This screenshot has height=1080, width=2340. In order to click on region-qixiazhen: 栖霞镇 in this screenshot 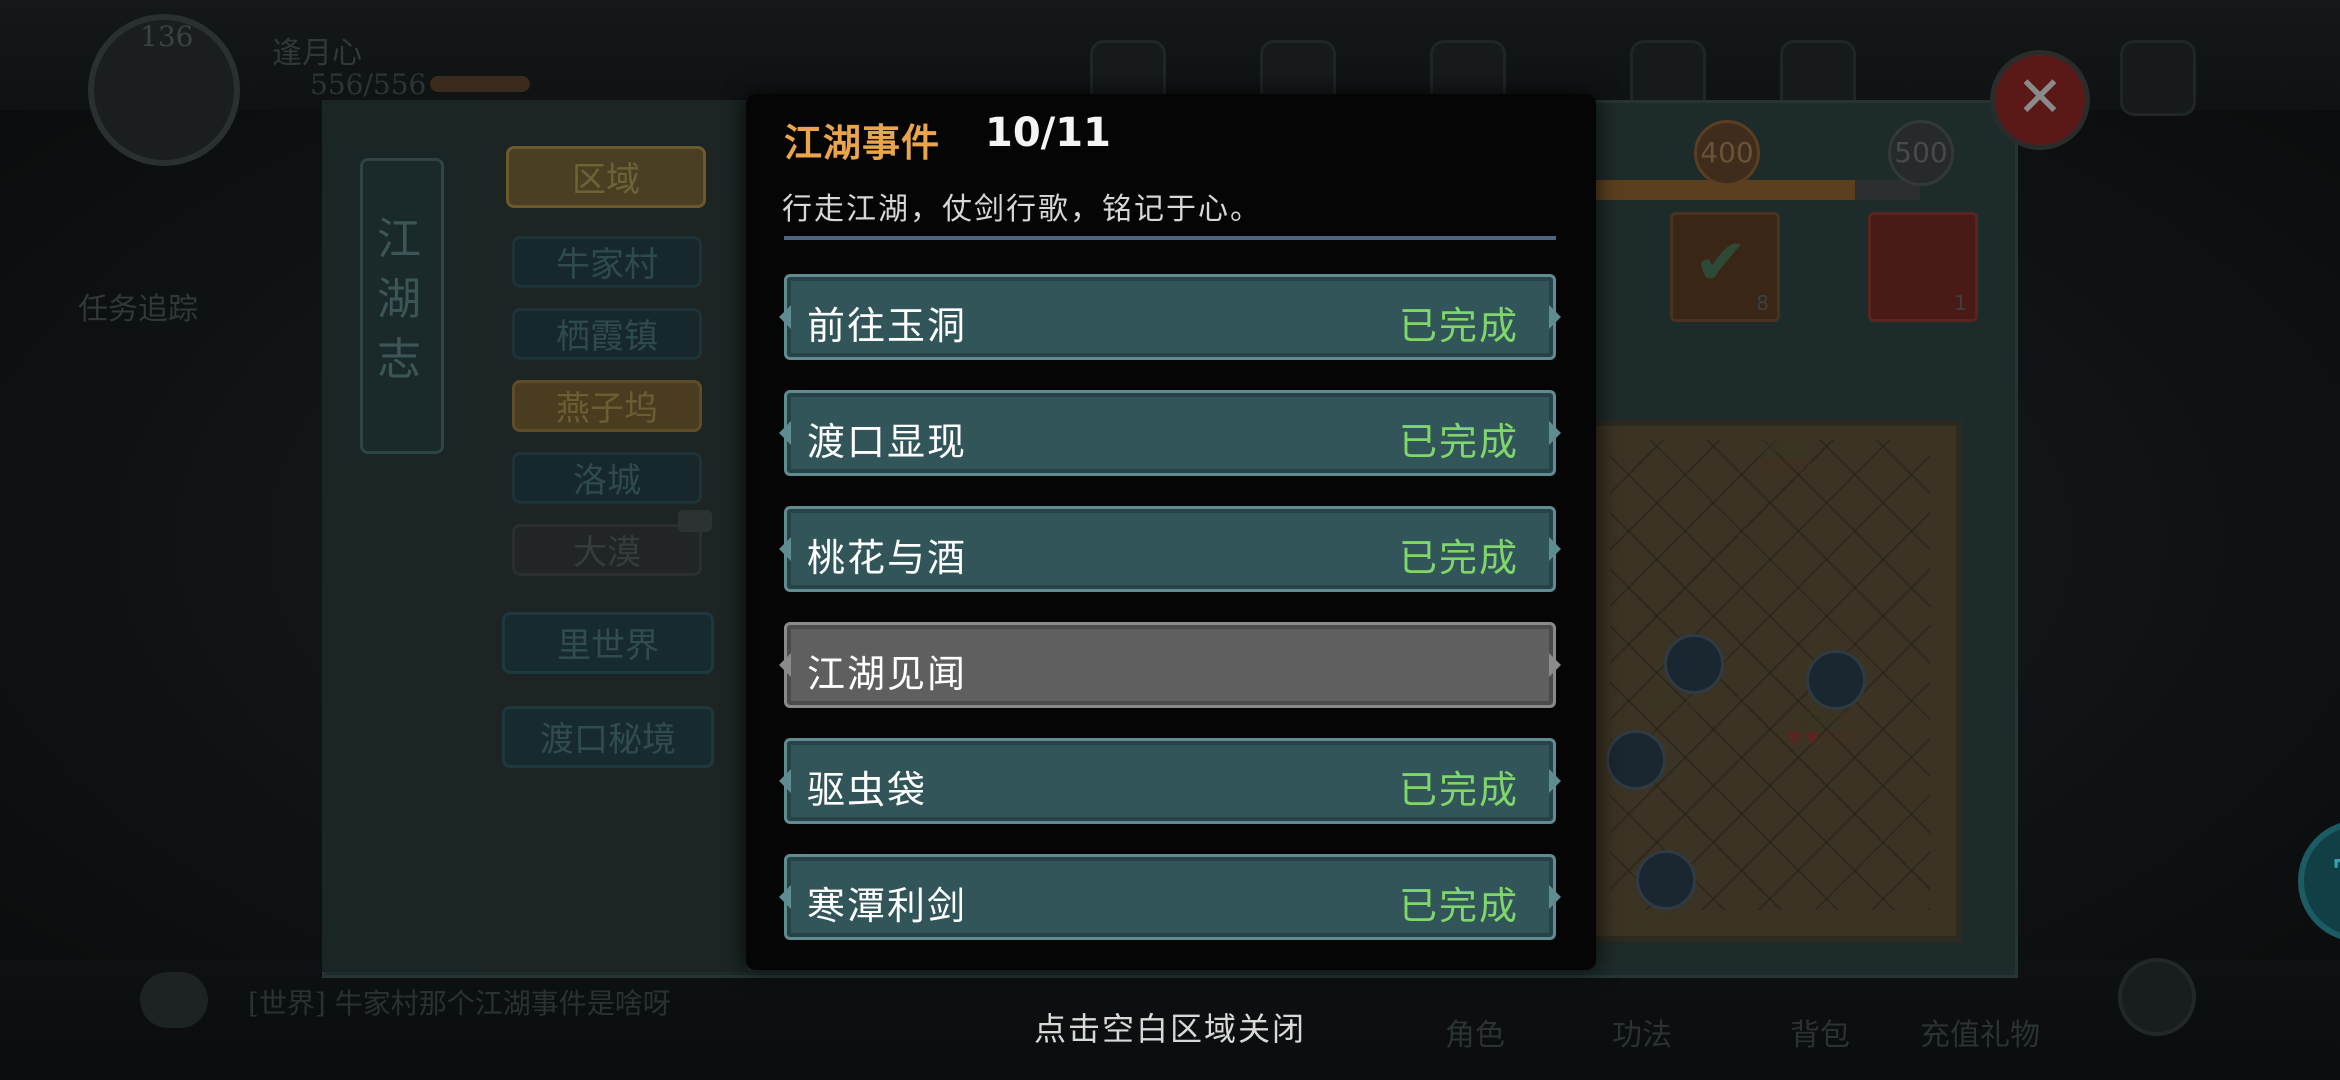, I will do `click(607, 334)`.